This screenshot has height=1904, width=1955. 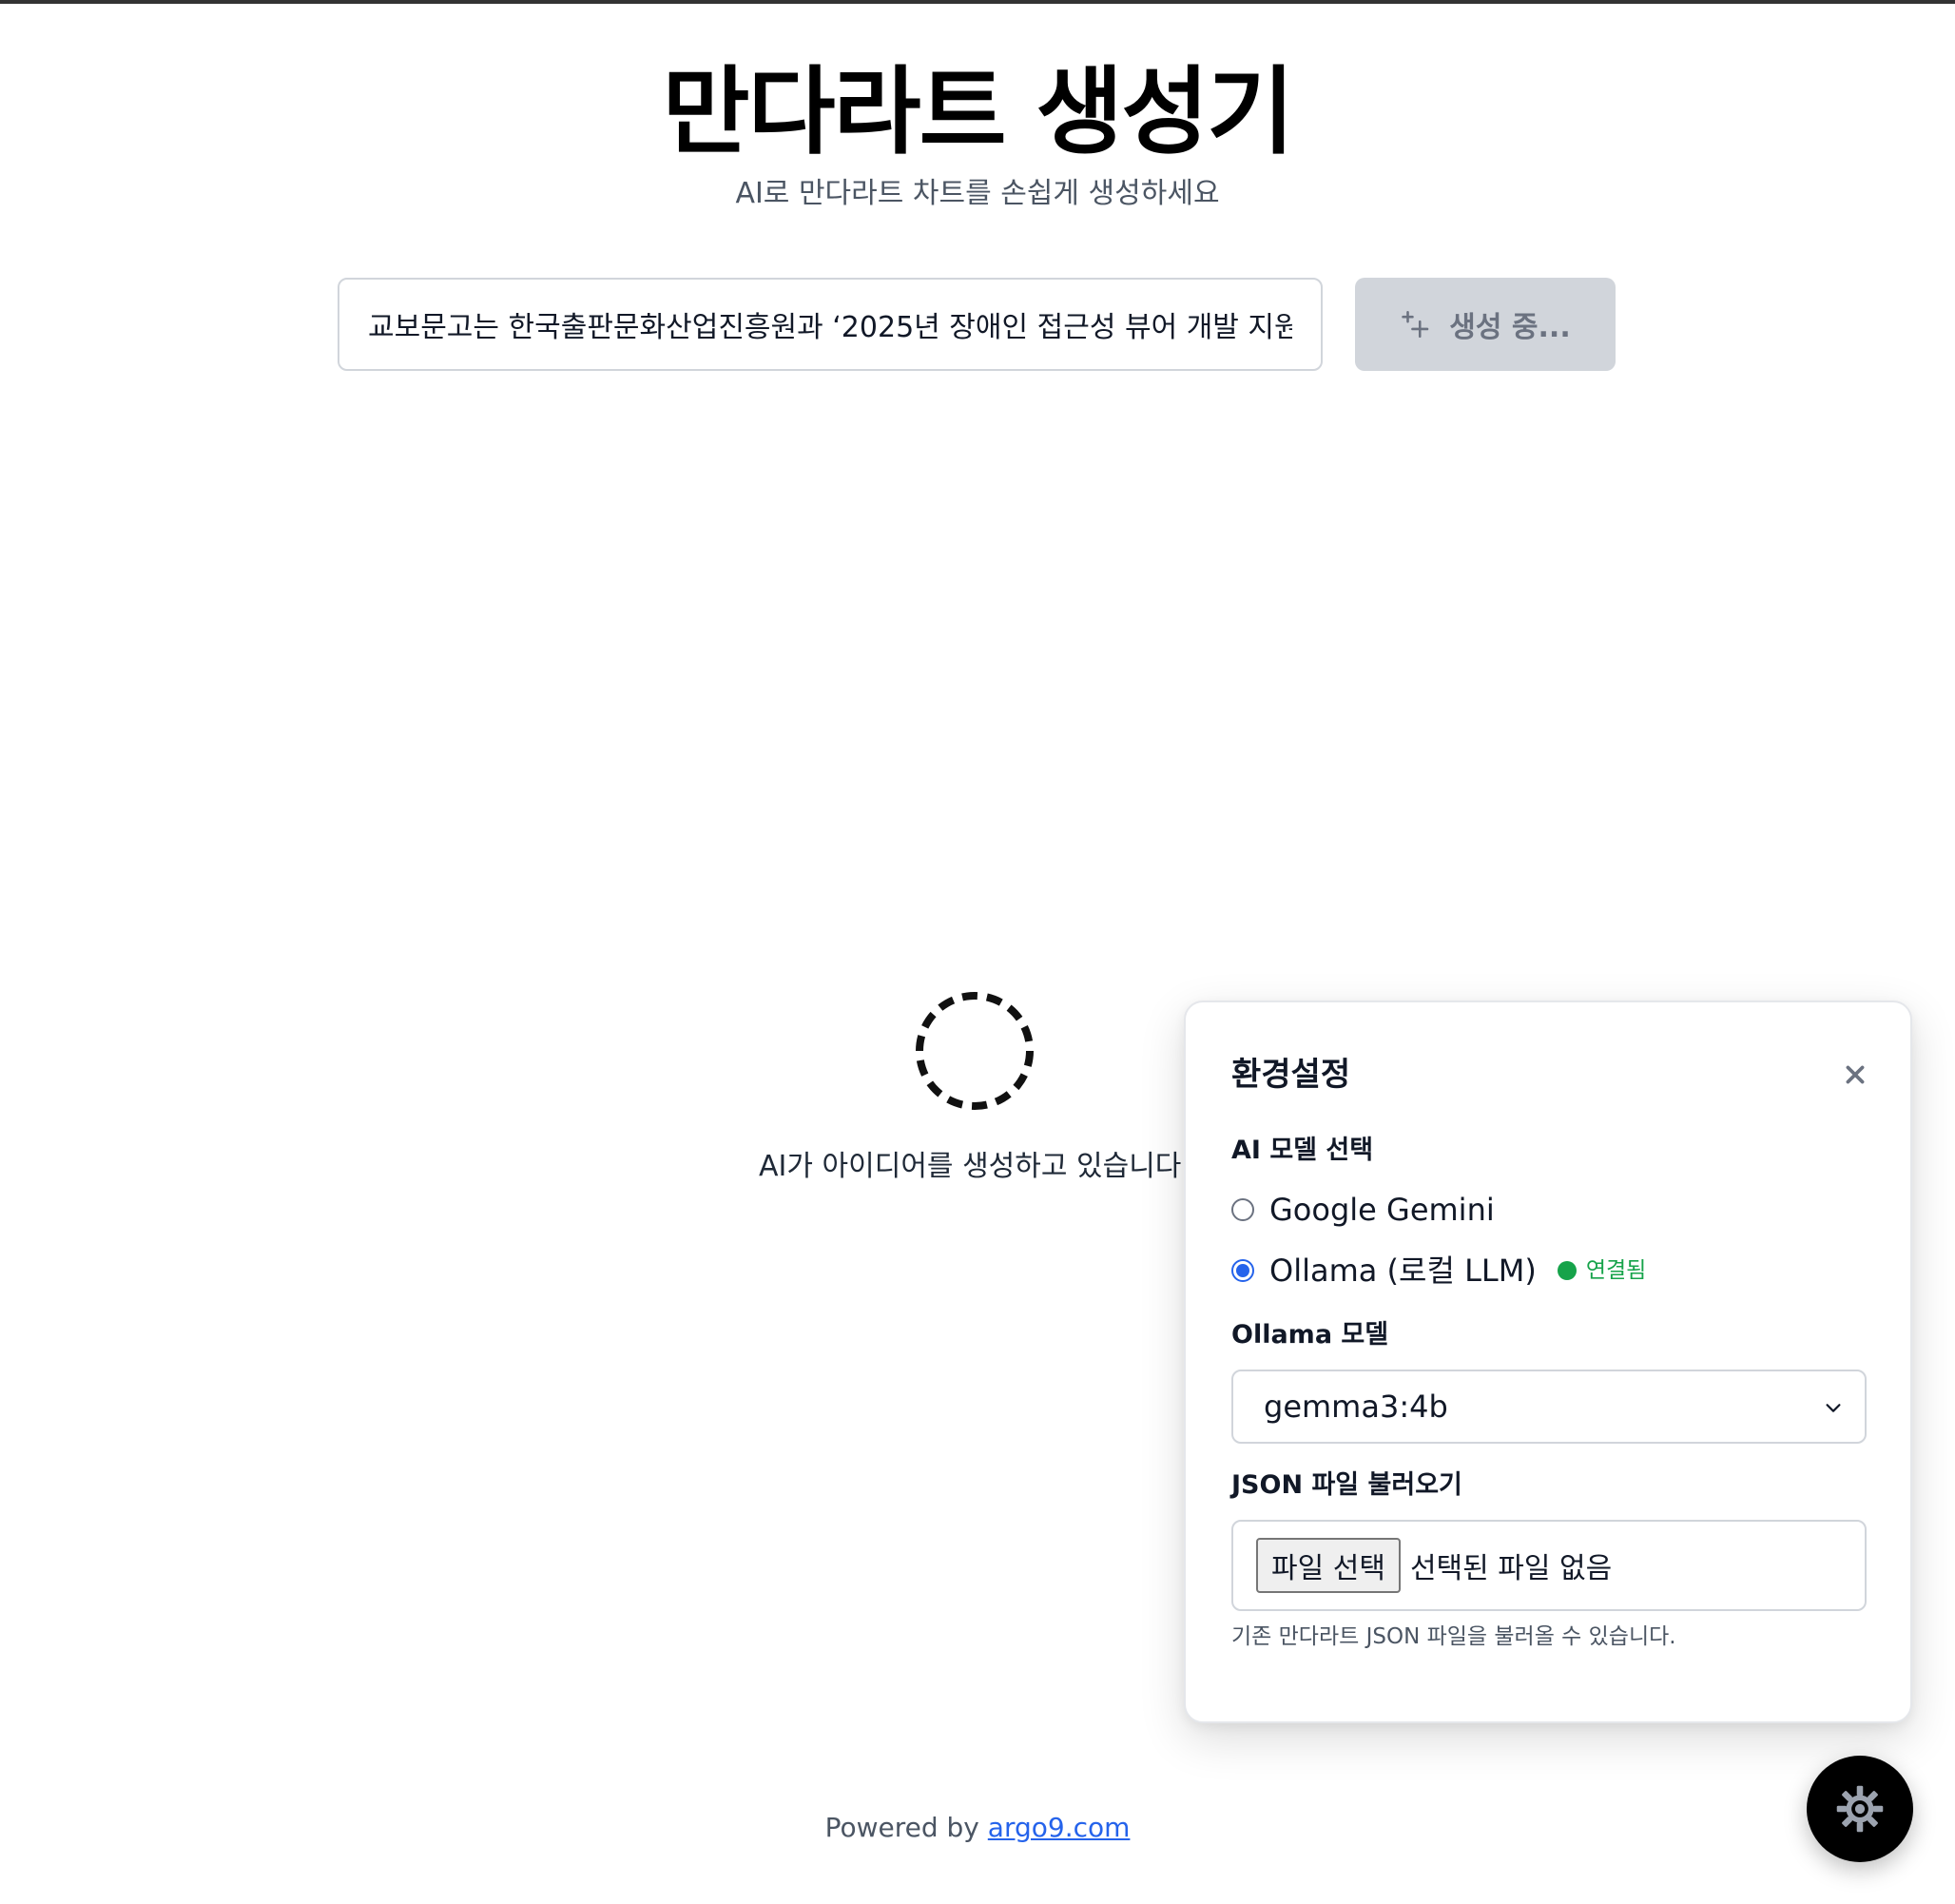 I want to click on ollama-model-label: Ollama 모델, so click(x=1310, y=1335).